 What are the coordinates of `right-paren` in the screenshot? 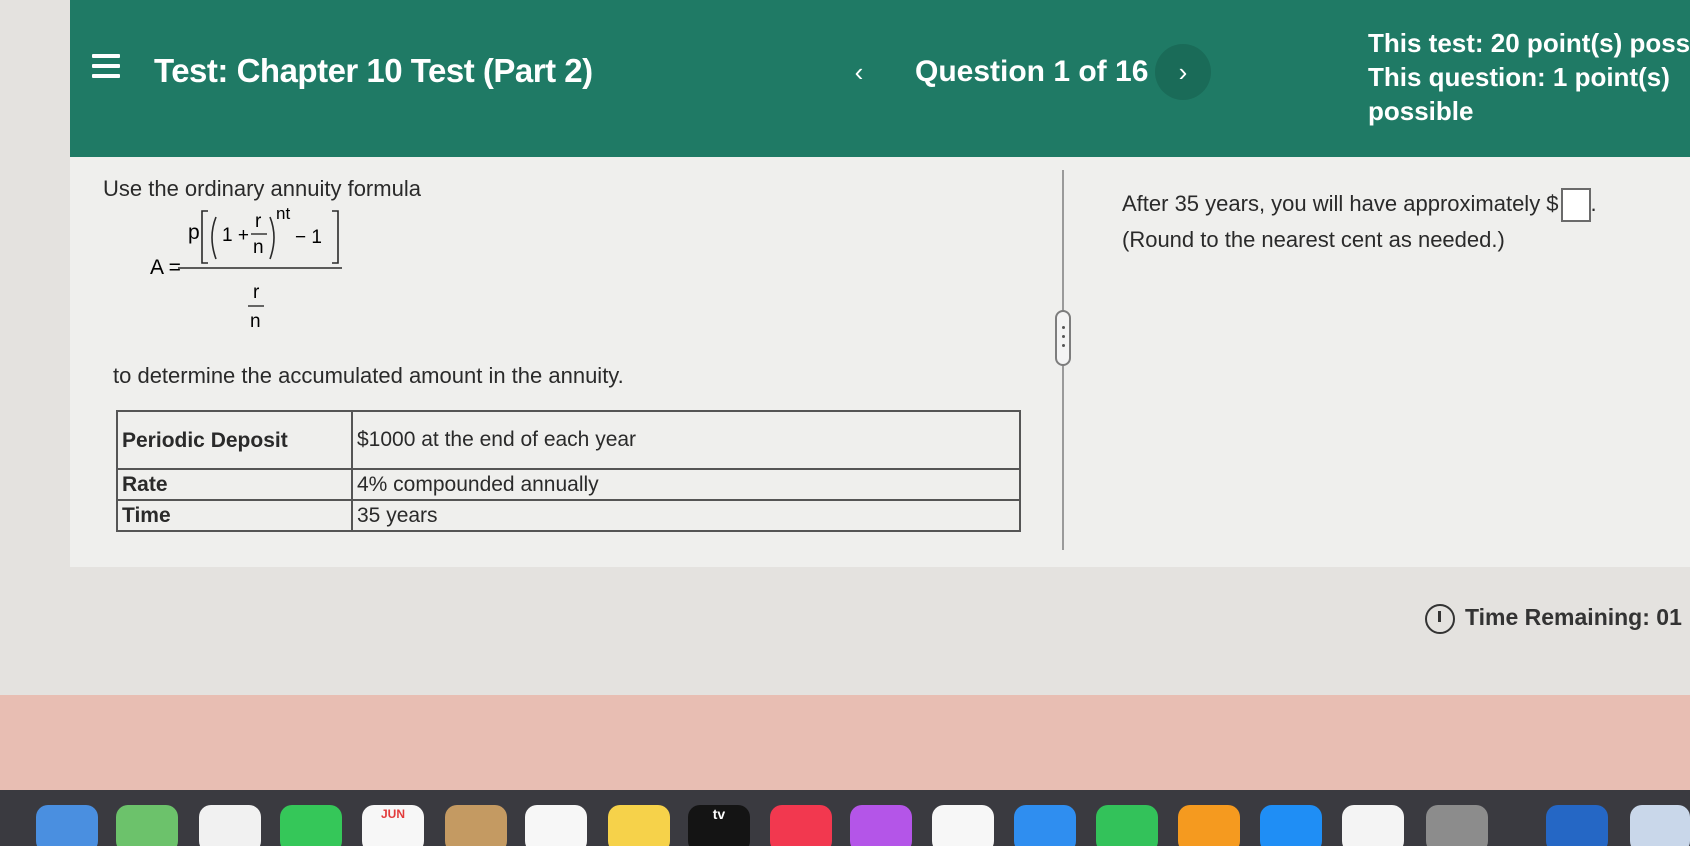 It's located at (272, 238).